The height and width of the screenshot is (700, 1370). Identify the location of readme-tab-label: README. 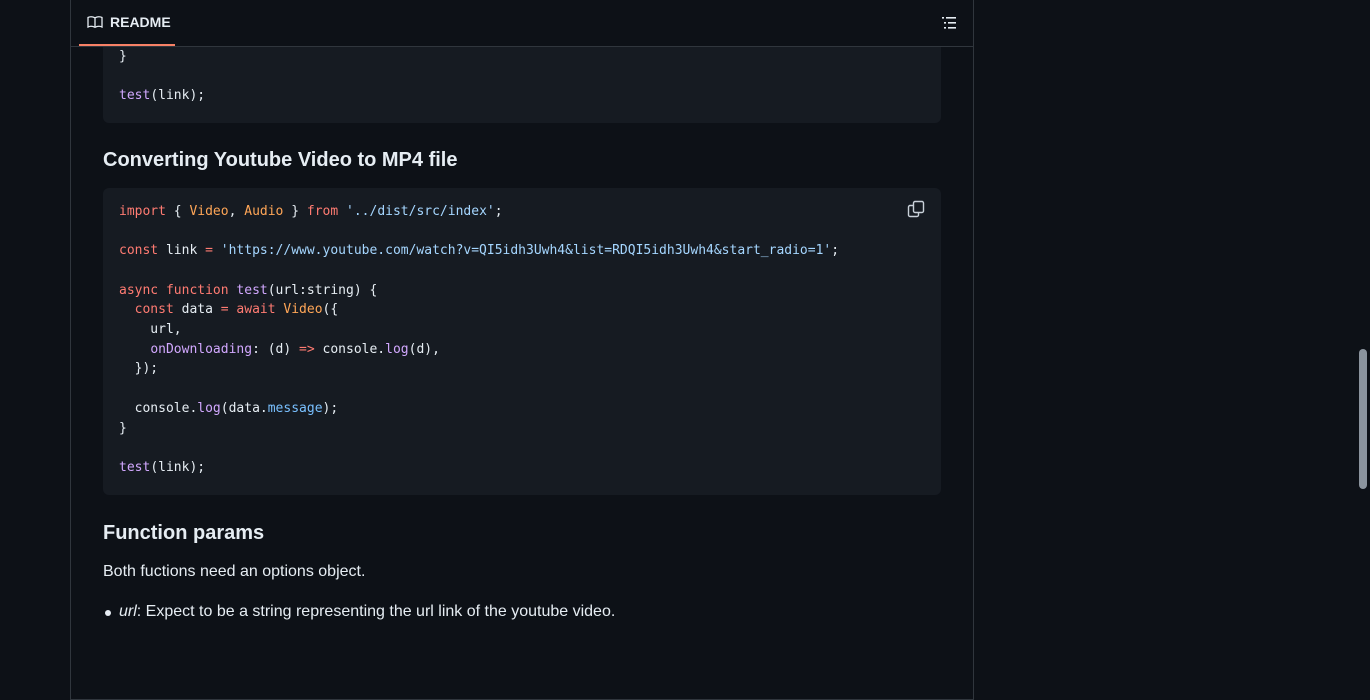
(140, 21).